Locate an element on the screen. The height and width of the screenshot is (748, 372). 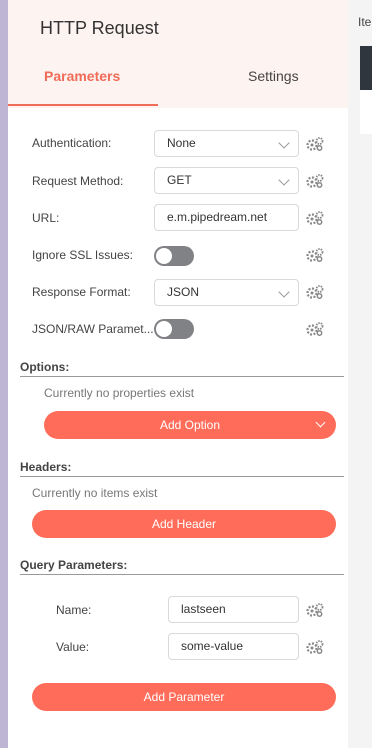
query-name-label: Name: is located at coordinates (74, 610).